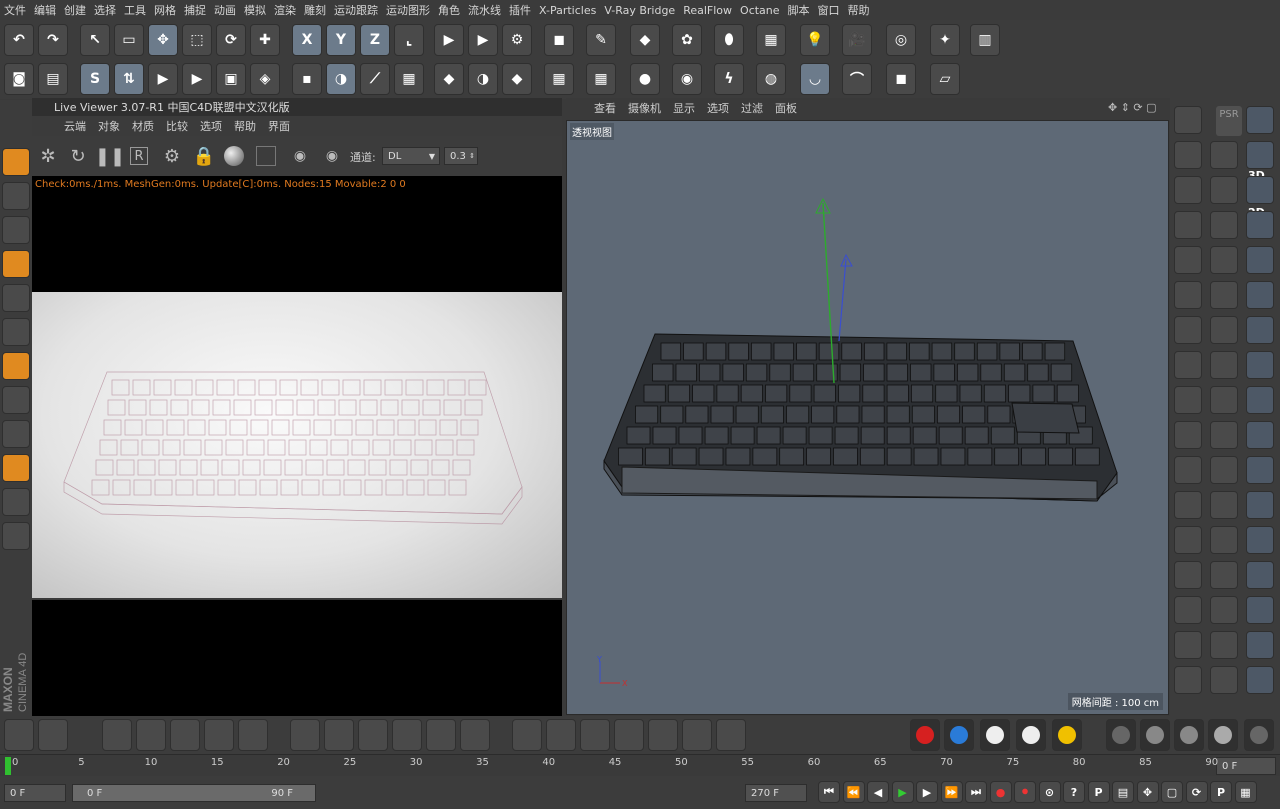 The width and height of the screenshot is (1280, 809). I want to click on cube-mode-icon, so click(16, 162).